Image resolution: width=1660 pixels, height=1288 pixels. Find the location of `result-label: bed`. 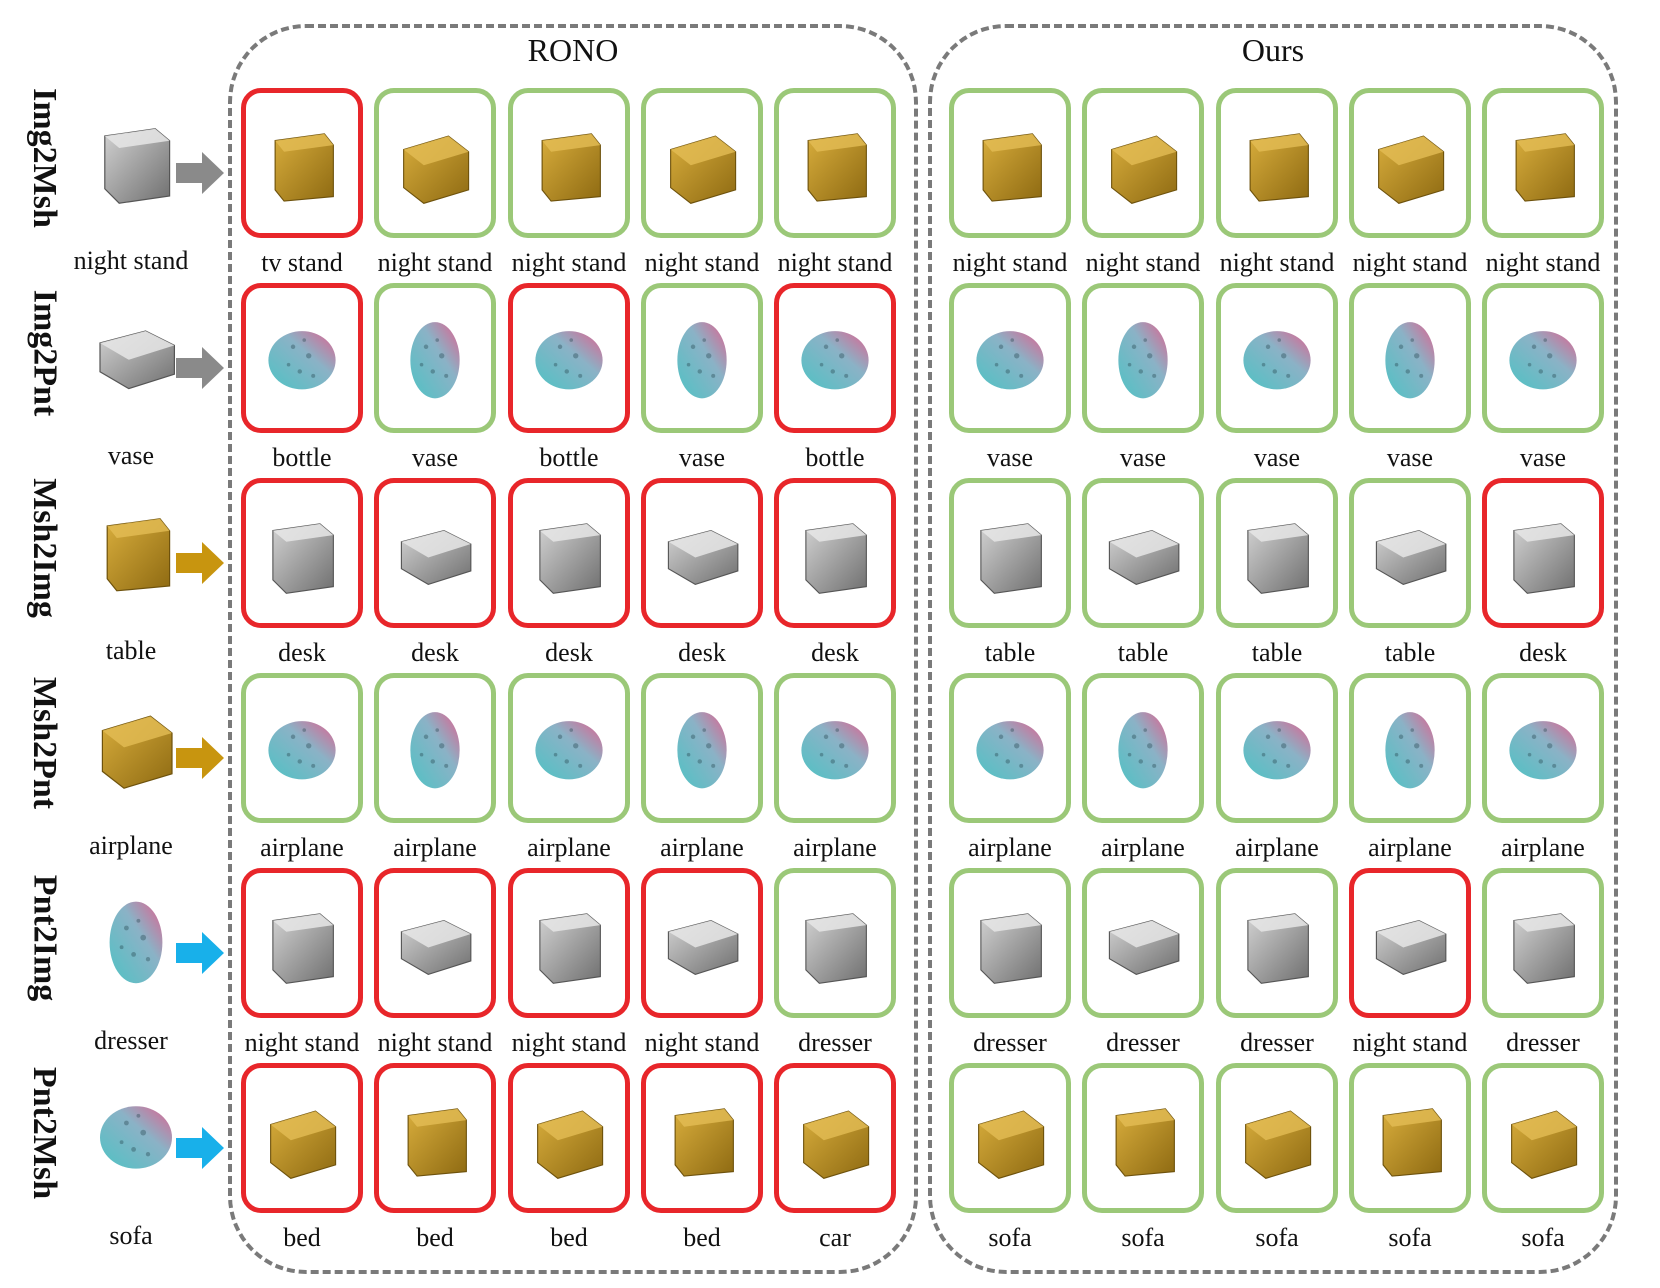

result-label: bed is located at coordinates (435, 1237).